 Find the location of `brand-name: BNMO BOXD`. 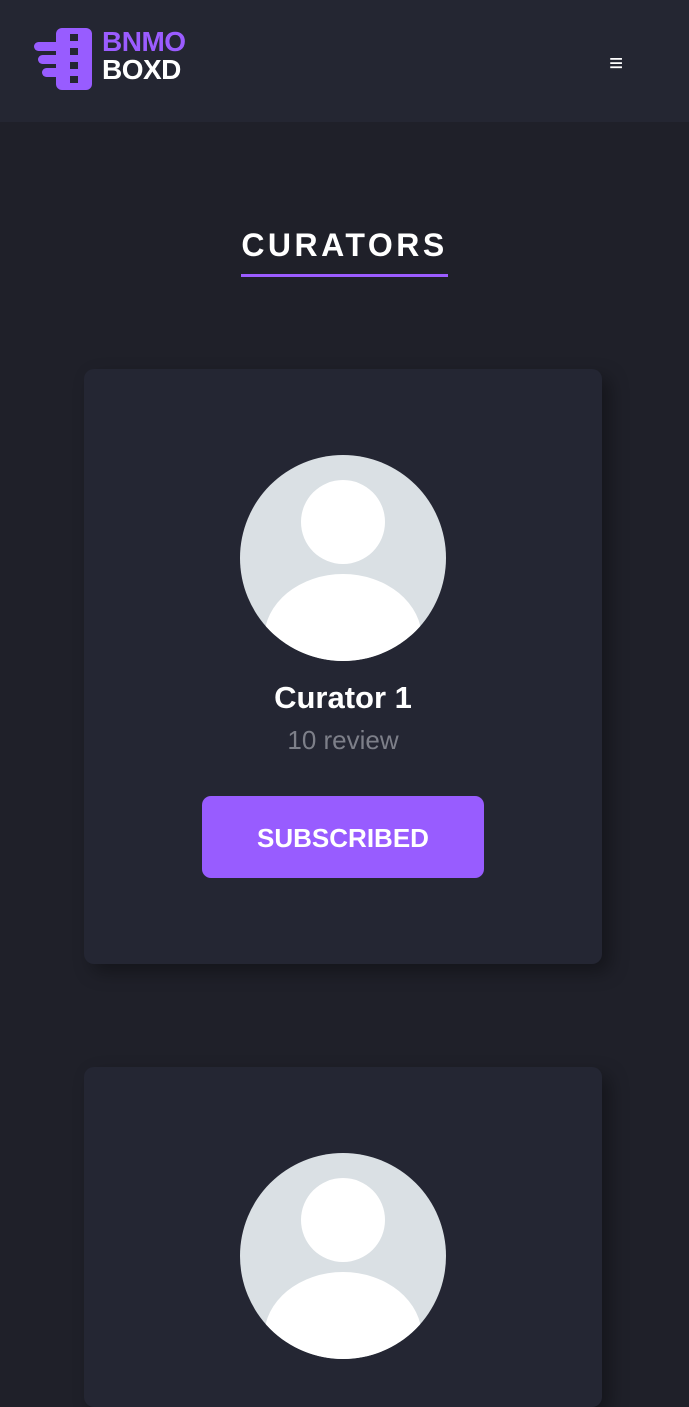

brand-name: BNMO BOXD is located at coordinates (144, 56).